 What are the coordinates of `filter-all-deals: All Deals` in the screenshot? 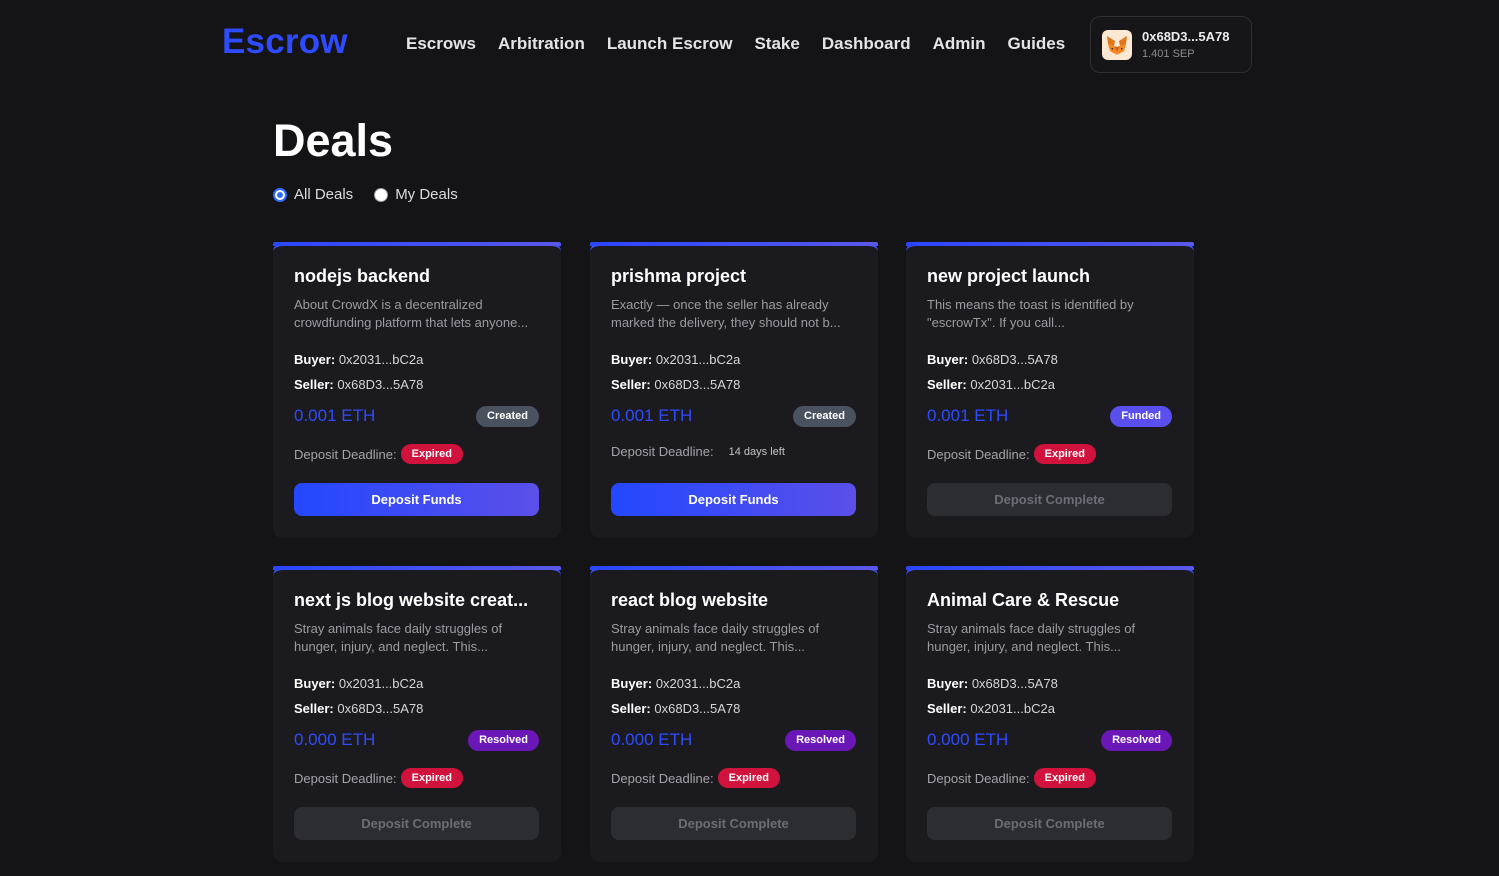 It's located at (313, 194).